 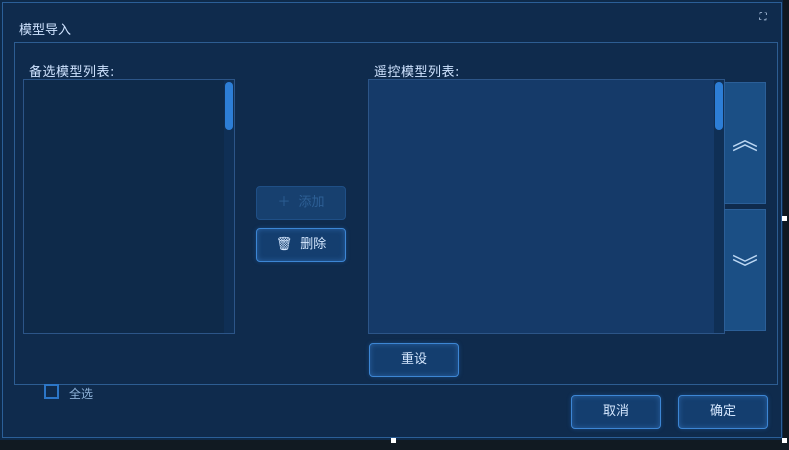 What do you see at coordinates (784, 440) in the screenshot?
I see `resize-handle-corner` at bounding box center [784, 440].